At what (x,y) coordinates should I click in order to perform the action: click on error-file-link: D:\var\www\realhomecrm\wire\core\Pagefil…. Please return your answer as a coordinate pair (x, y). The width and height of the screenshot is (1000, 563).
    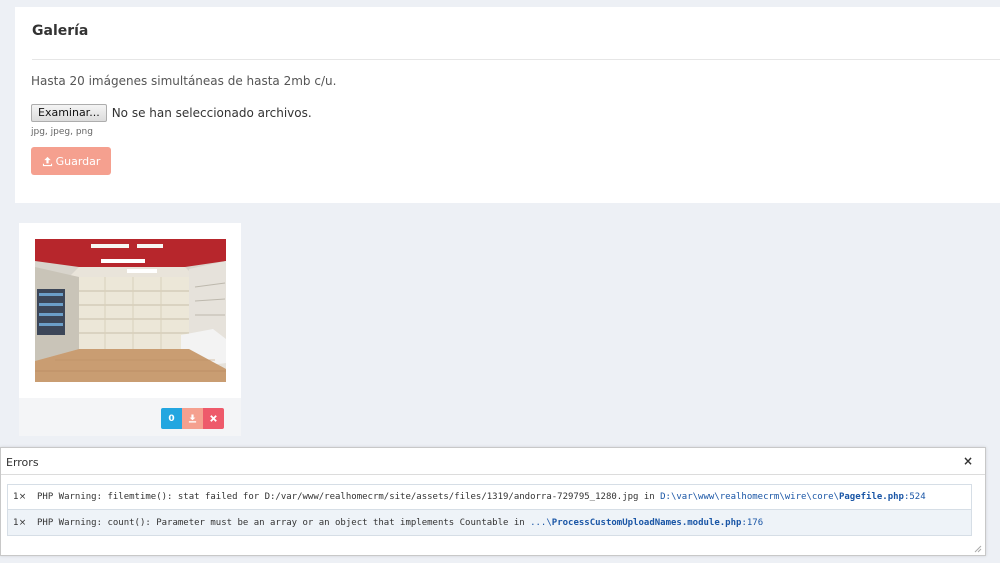
    Looking at the image, I should click on (793, 497).